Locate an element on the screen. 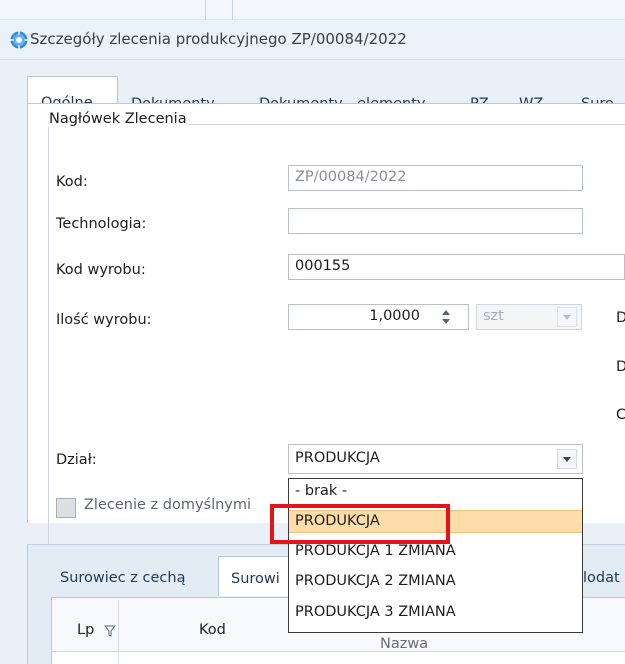 The image size is (625, 664). option-label: PRODUKCJA 1 ZMIANA is located at coordinates (375, 551).